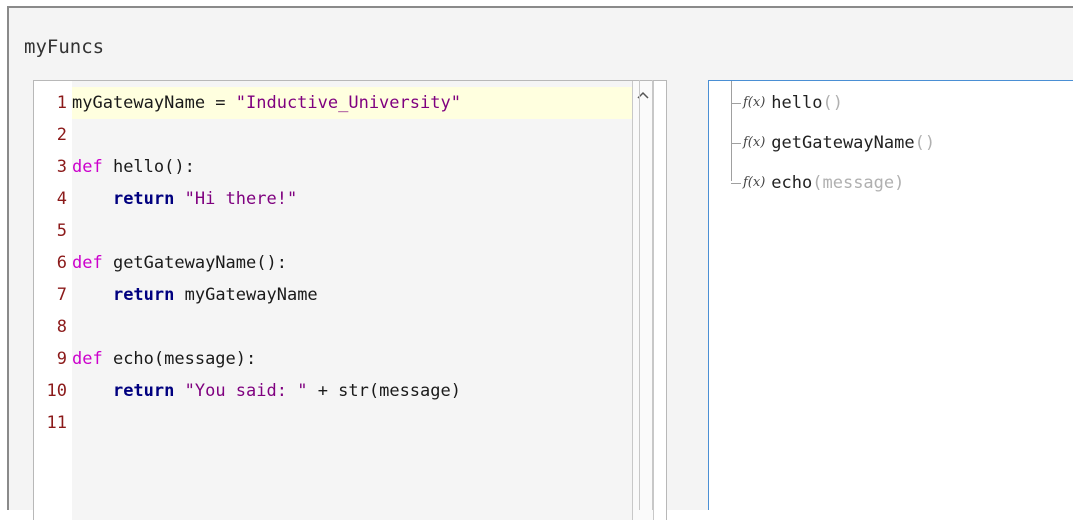 The image size is (1073, 520). What do you see at coordinates (643, 300) in the screenshot?
I see `vertical-scrollbar` at bounding box center [643, 300].